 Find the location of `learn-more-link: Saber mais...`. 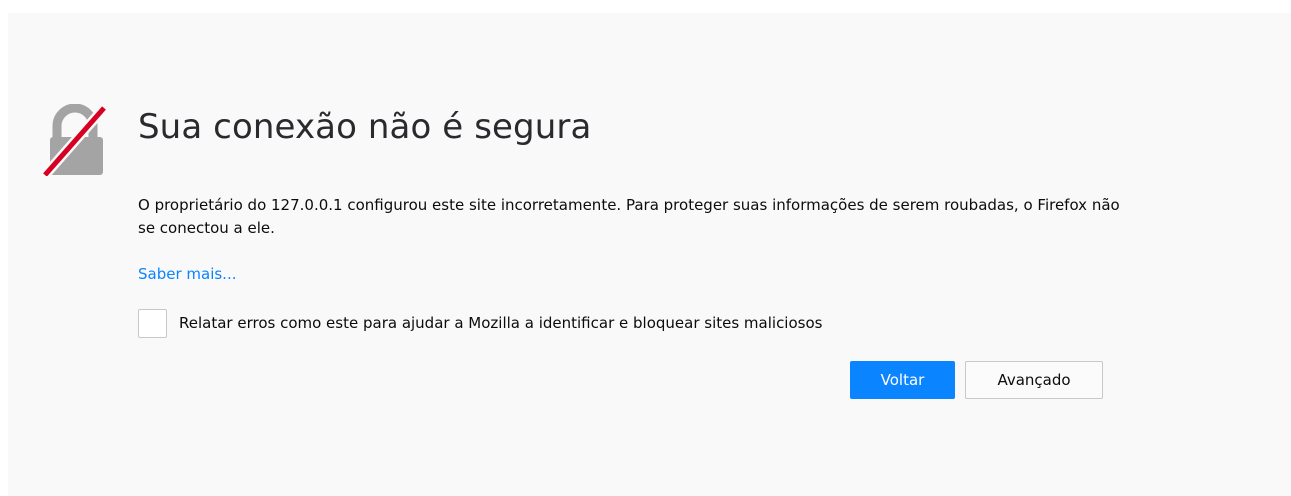

learn-more-link: Saber mais... is located at coordinates (187, 274).